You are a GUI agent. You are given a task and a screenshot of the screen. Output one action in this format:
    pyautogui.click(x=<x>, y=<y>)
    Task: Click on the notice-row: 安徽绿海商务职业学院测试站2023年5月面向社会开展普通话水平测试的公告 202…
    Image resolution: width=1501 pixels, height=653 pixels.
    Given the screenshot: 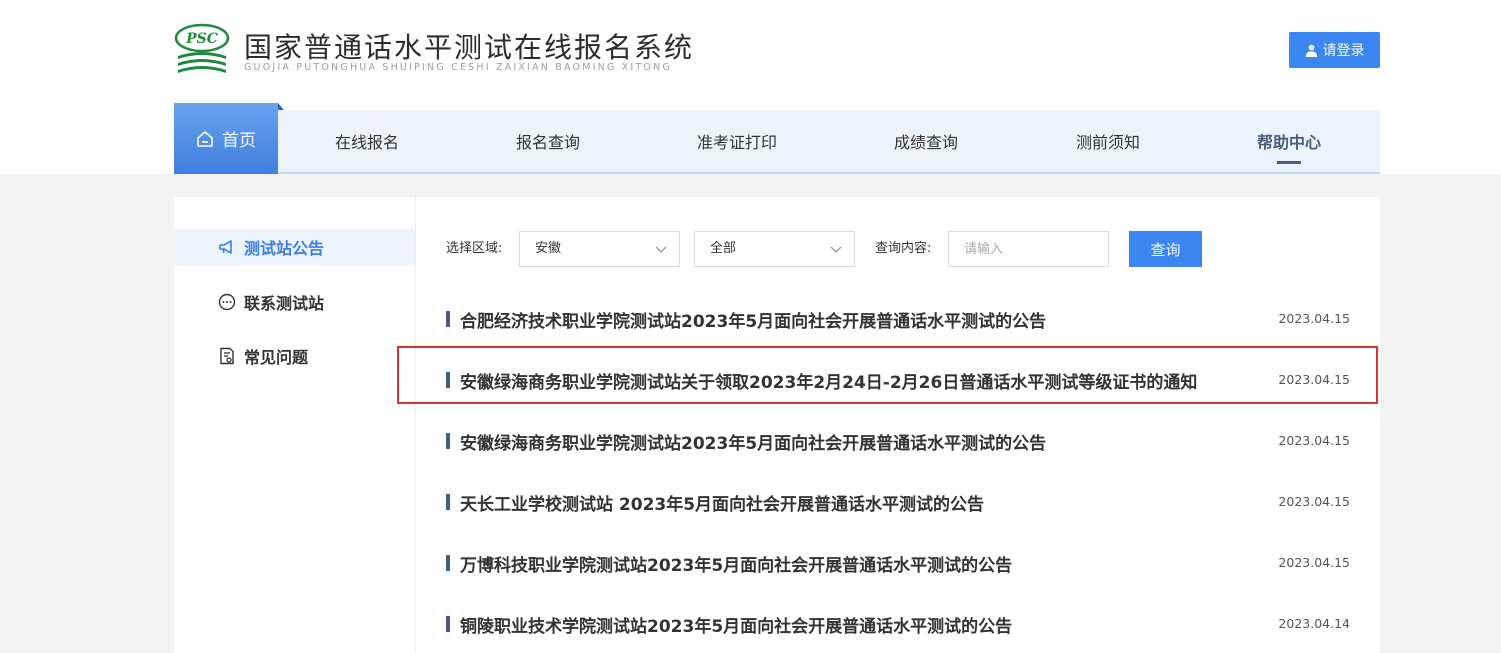 What is the action you would take?
    pyautogui.click(x=898, y=440)
    